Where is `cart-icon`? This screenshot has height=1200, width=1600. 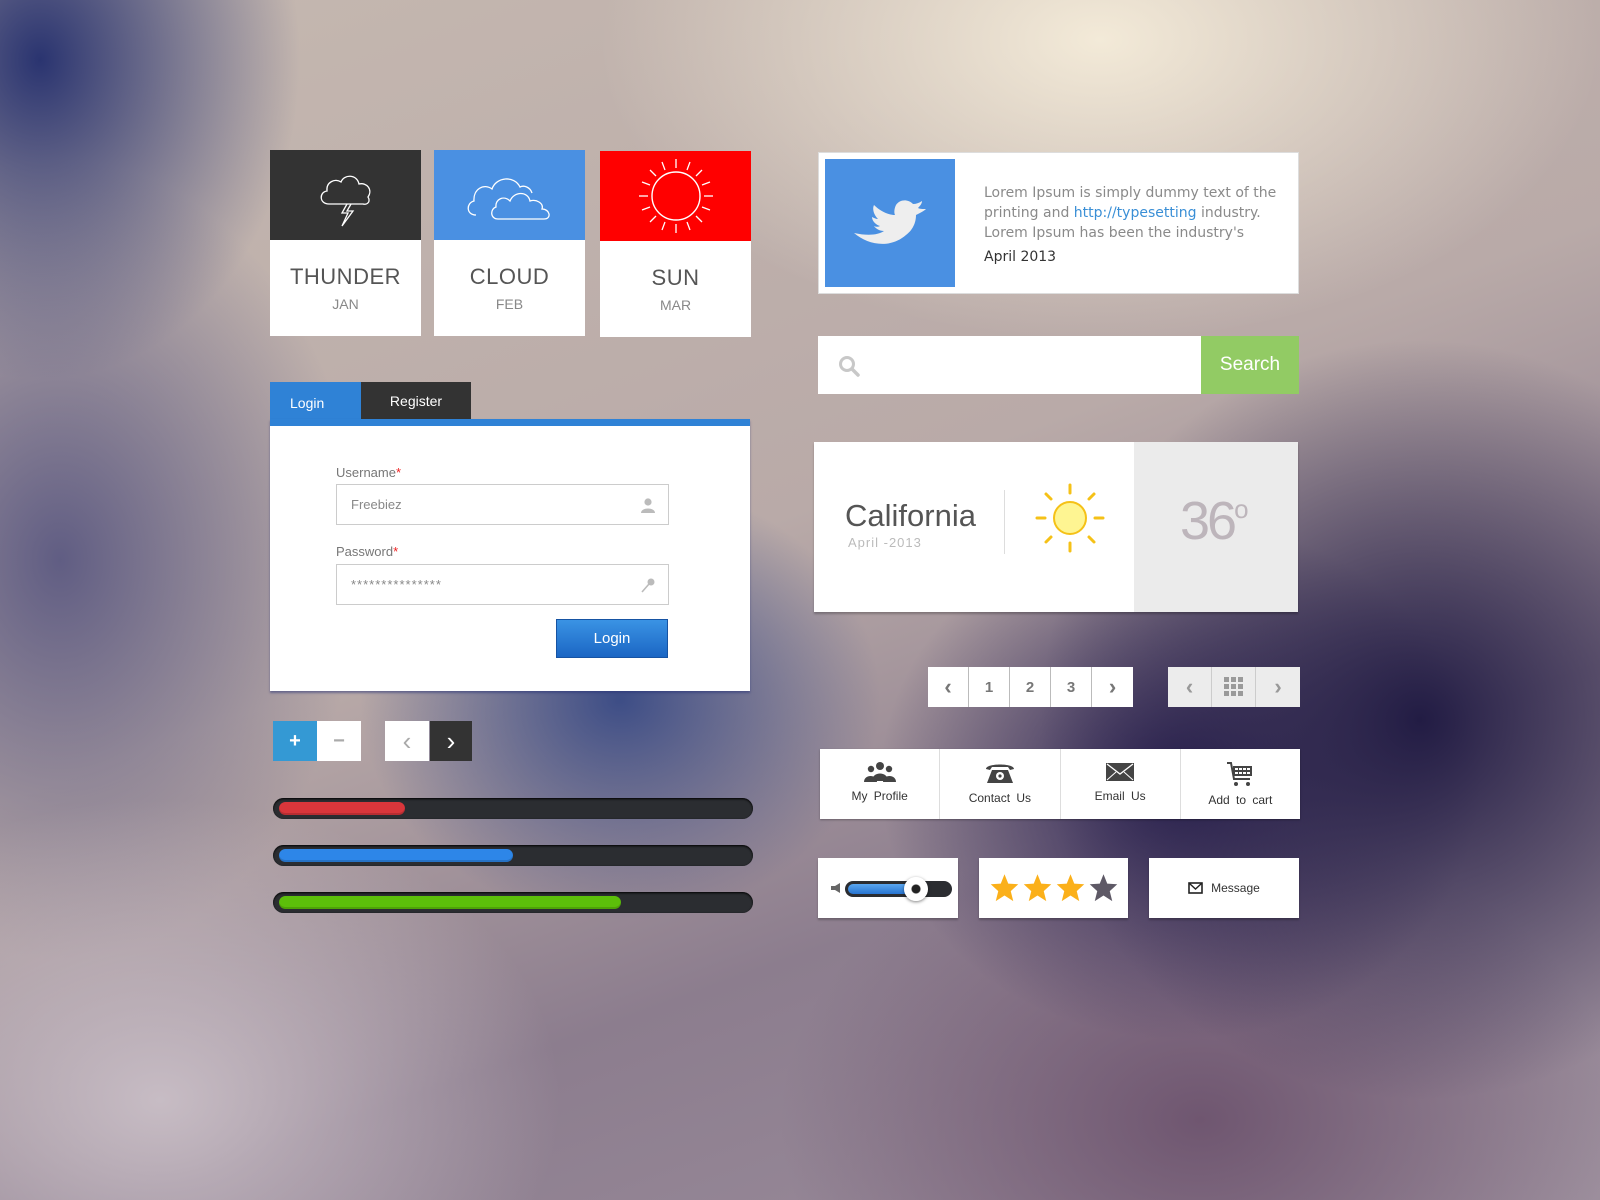
cart-icon is located at coordinates (1240, 774).